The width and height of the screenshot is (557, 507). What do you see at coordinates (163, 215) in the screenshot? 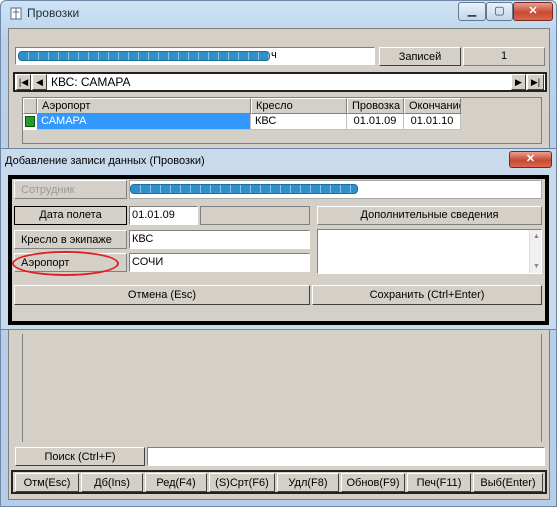
I see `flight-date-input: 01.01.09` at bounding box center [163, 215].